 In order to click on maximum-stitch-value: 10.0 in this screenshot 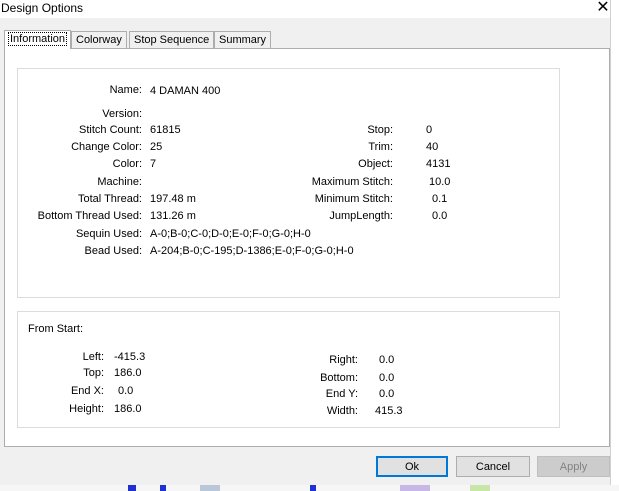, I will do `click(440, 182)`.